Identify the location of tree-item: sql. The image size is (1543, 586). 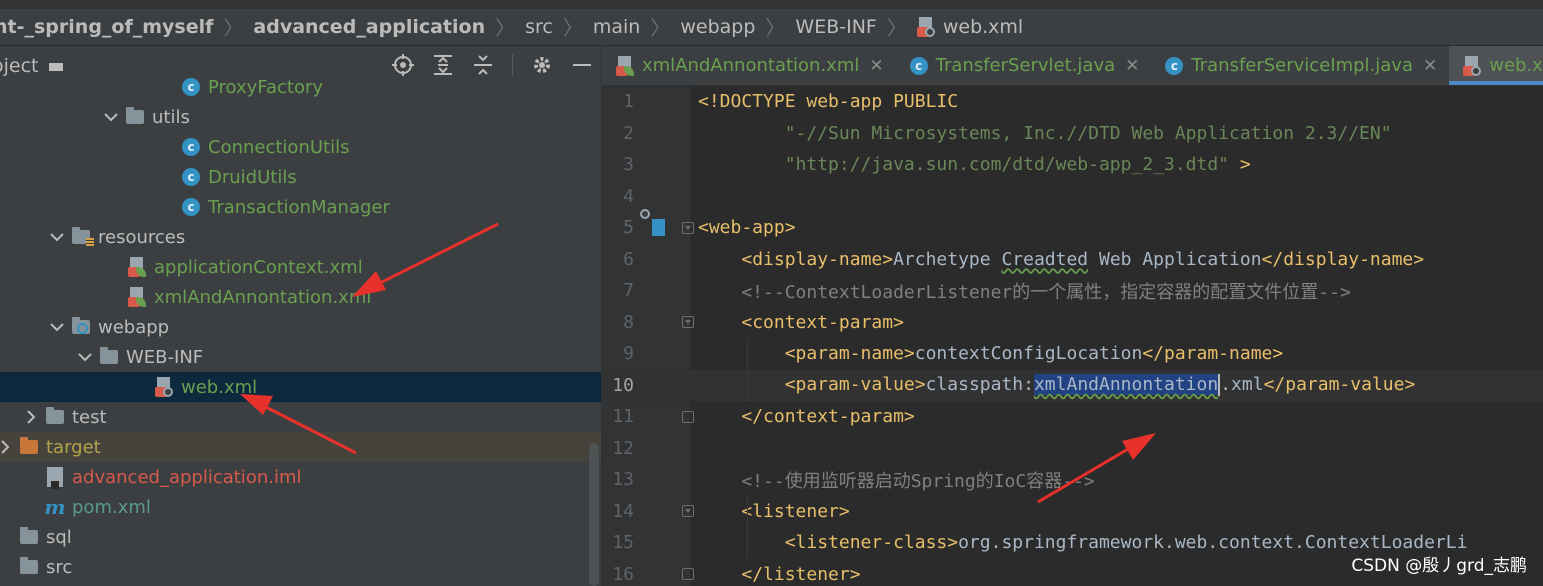
(300, 537).